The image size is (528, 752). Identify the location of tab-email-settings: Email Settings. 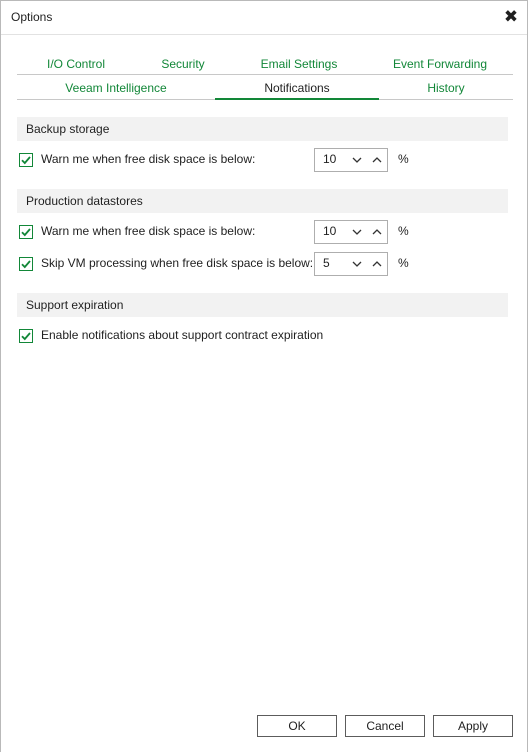
(299, 63).